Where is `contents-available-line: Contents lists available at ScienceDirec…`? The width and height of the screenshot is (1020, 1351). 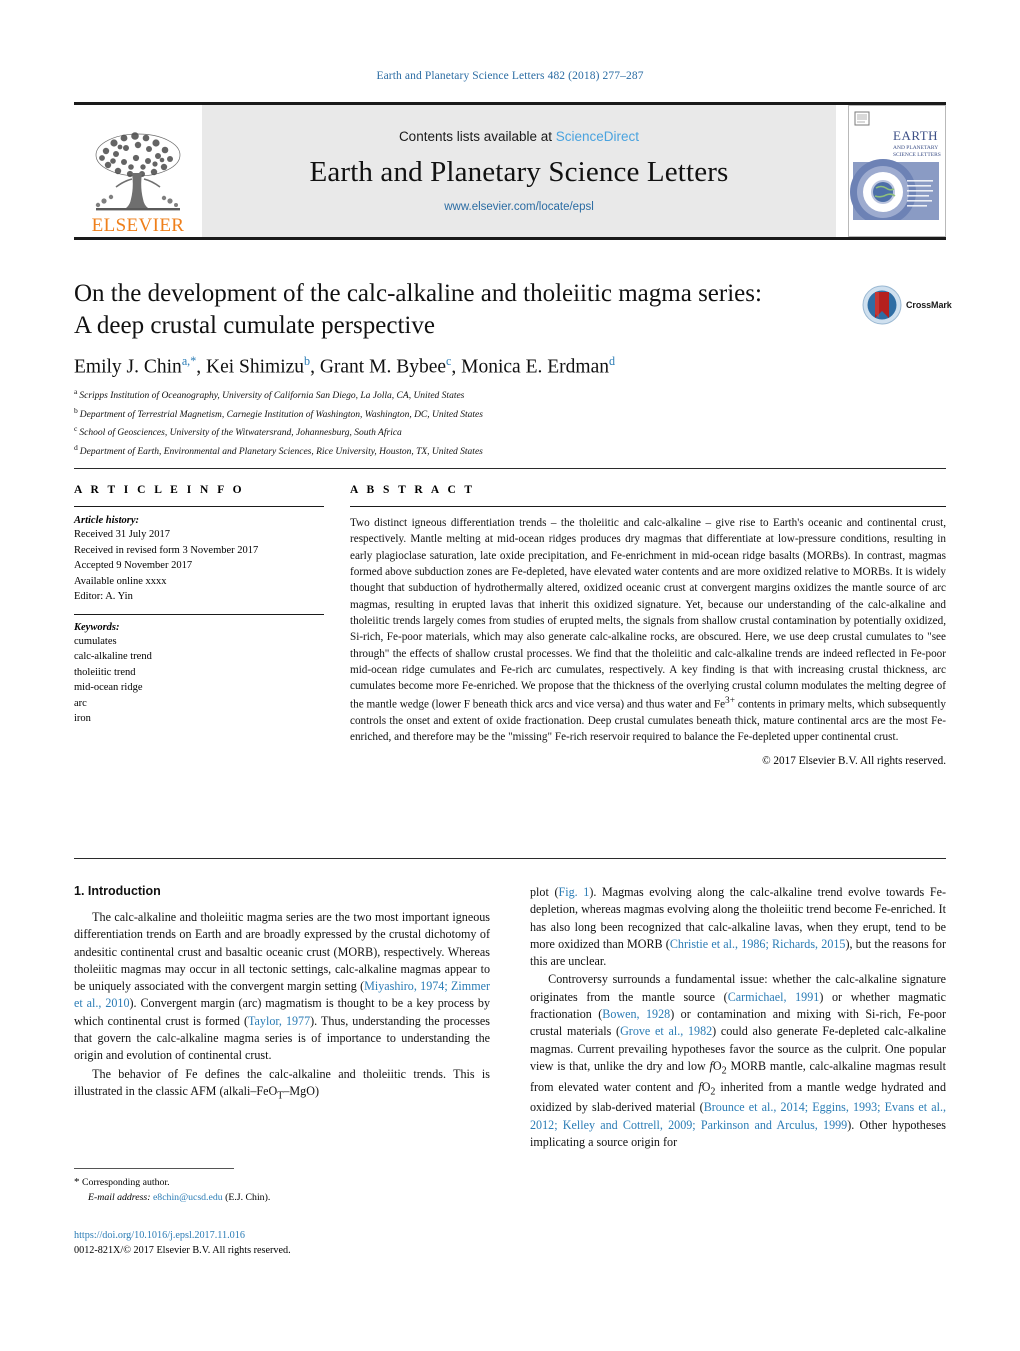
contents-available-line: Contents lists available at ScienceDirec… is located at coordinates (519, 136).